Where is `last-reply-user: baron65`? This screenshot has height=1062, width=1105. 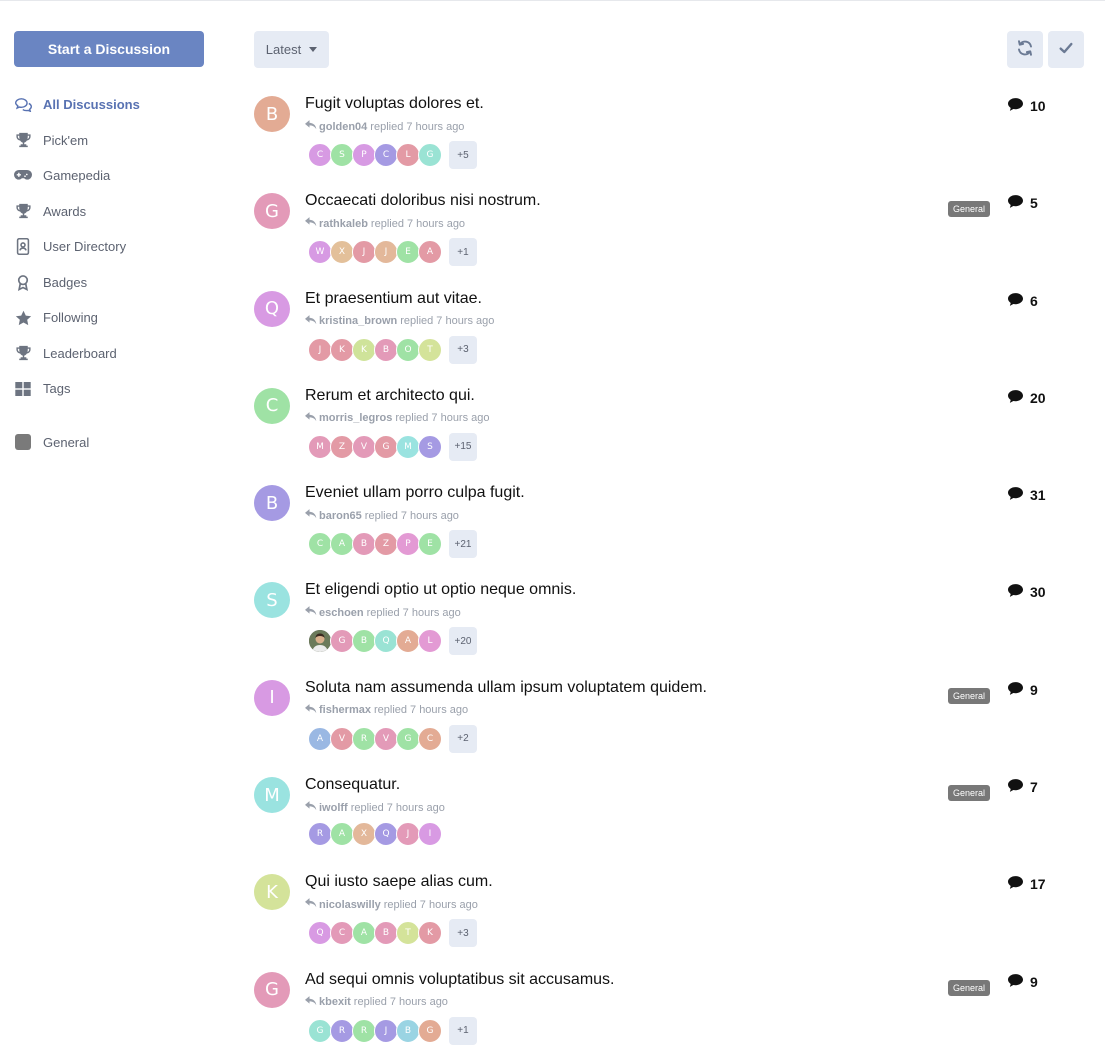
last-reply-user: baron65 is located at coordinates (340, 516).